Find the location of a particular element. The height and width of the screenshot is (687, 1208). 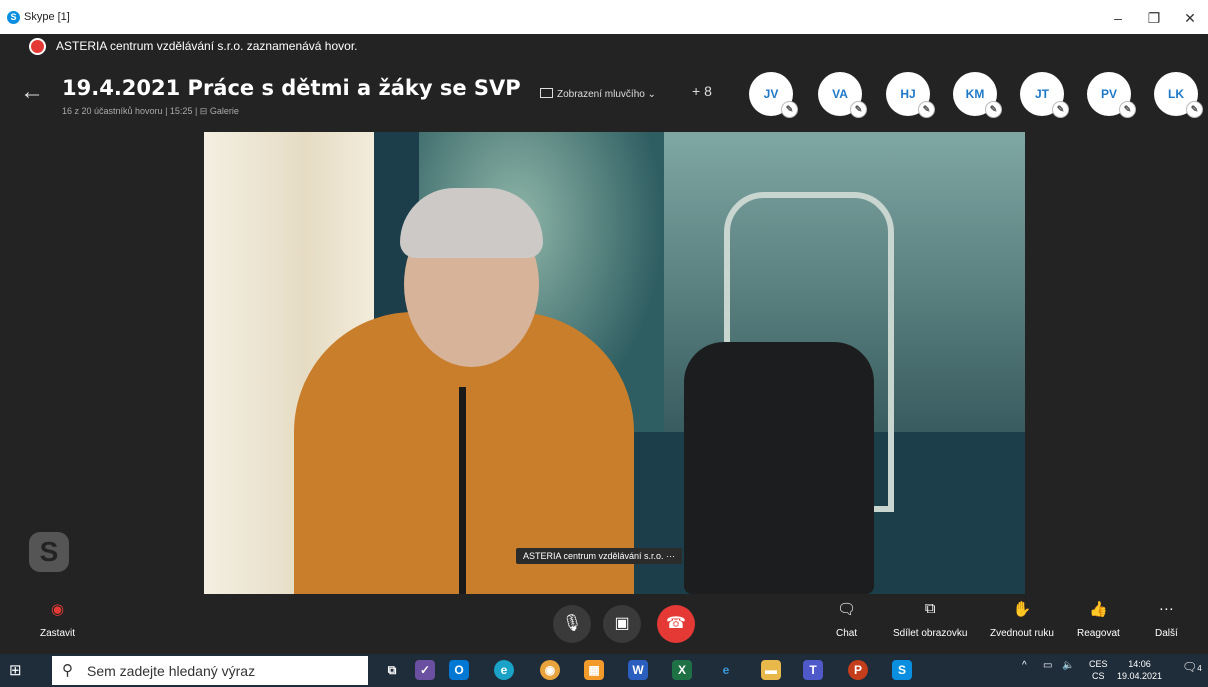

react-label: Reagovat is located at coordinates (1098, 633).